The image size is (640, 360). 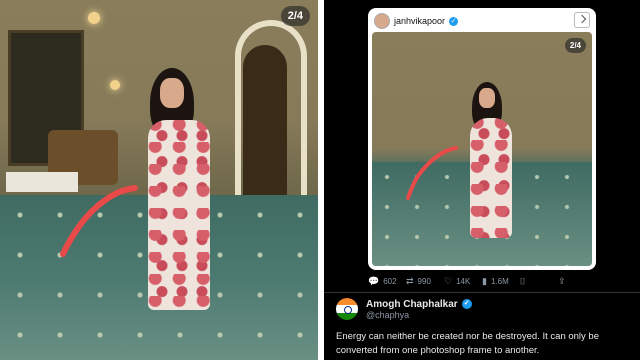 What do you see at coordinates (582, 20) in the screenshot?
I see `quoted-expand-icon` at bounding box center [582, 20].